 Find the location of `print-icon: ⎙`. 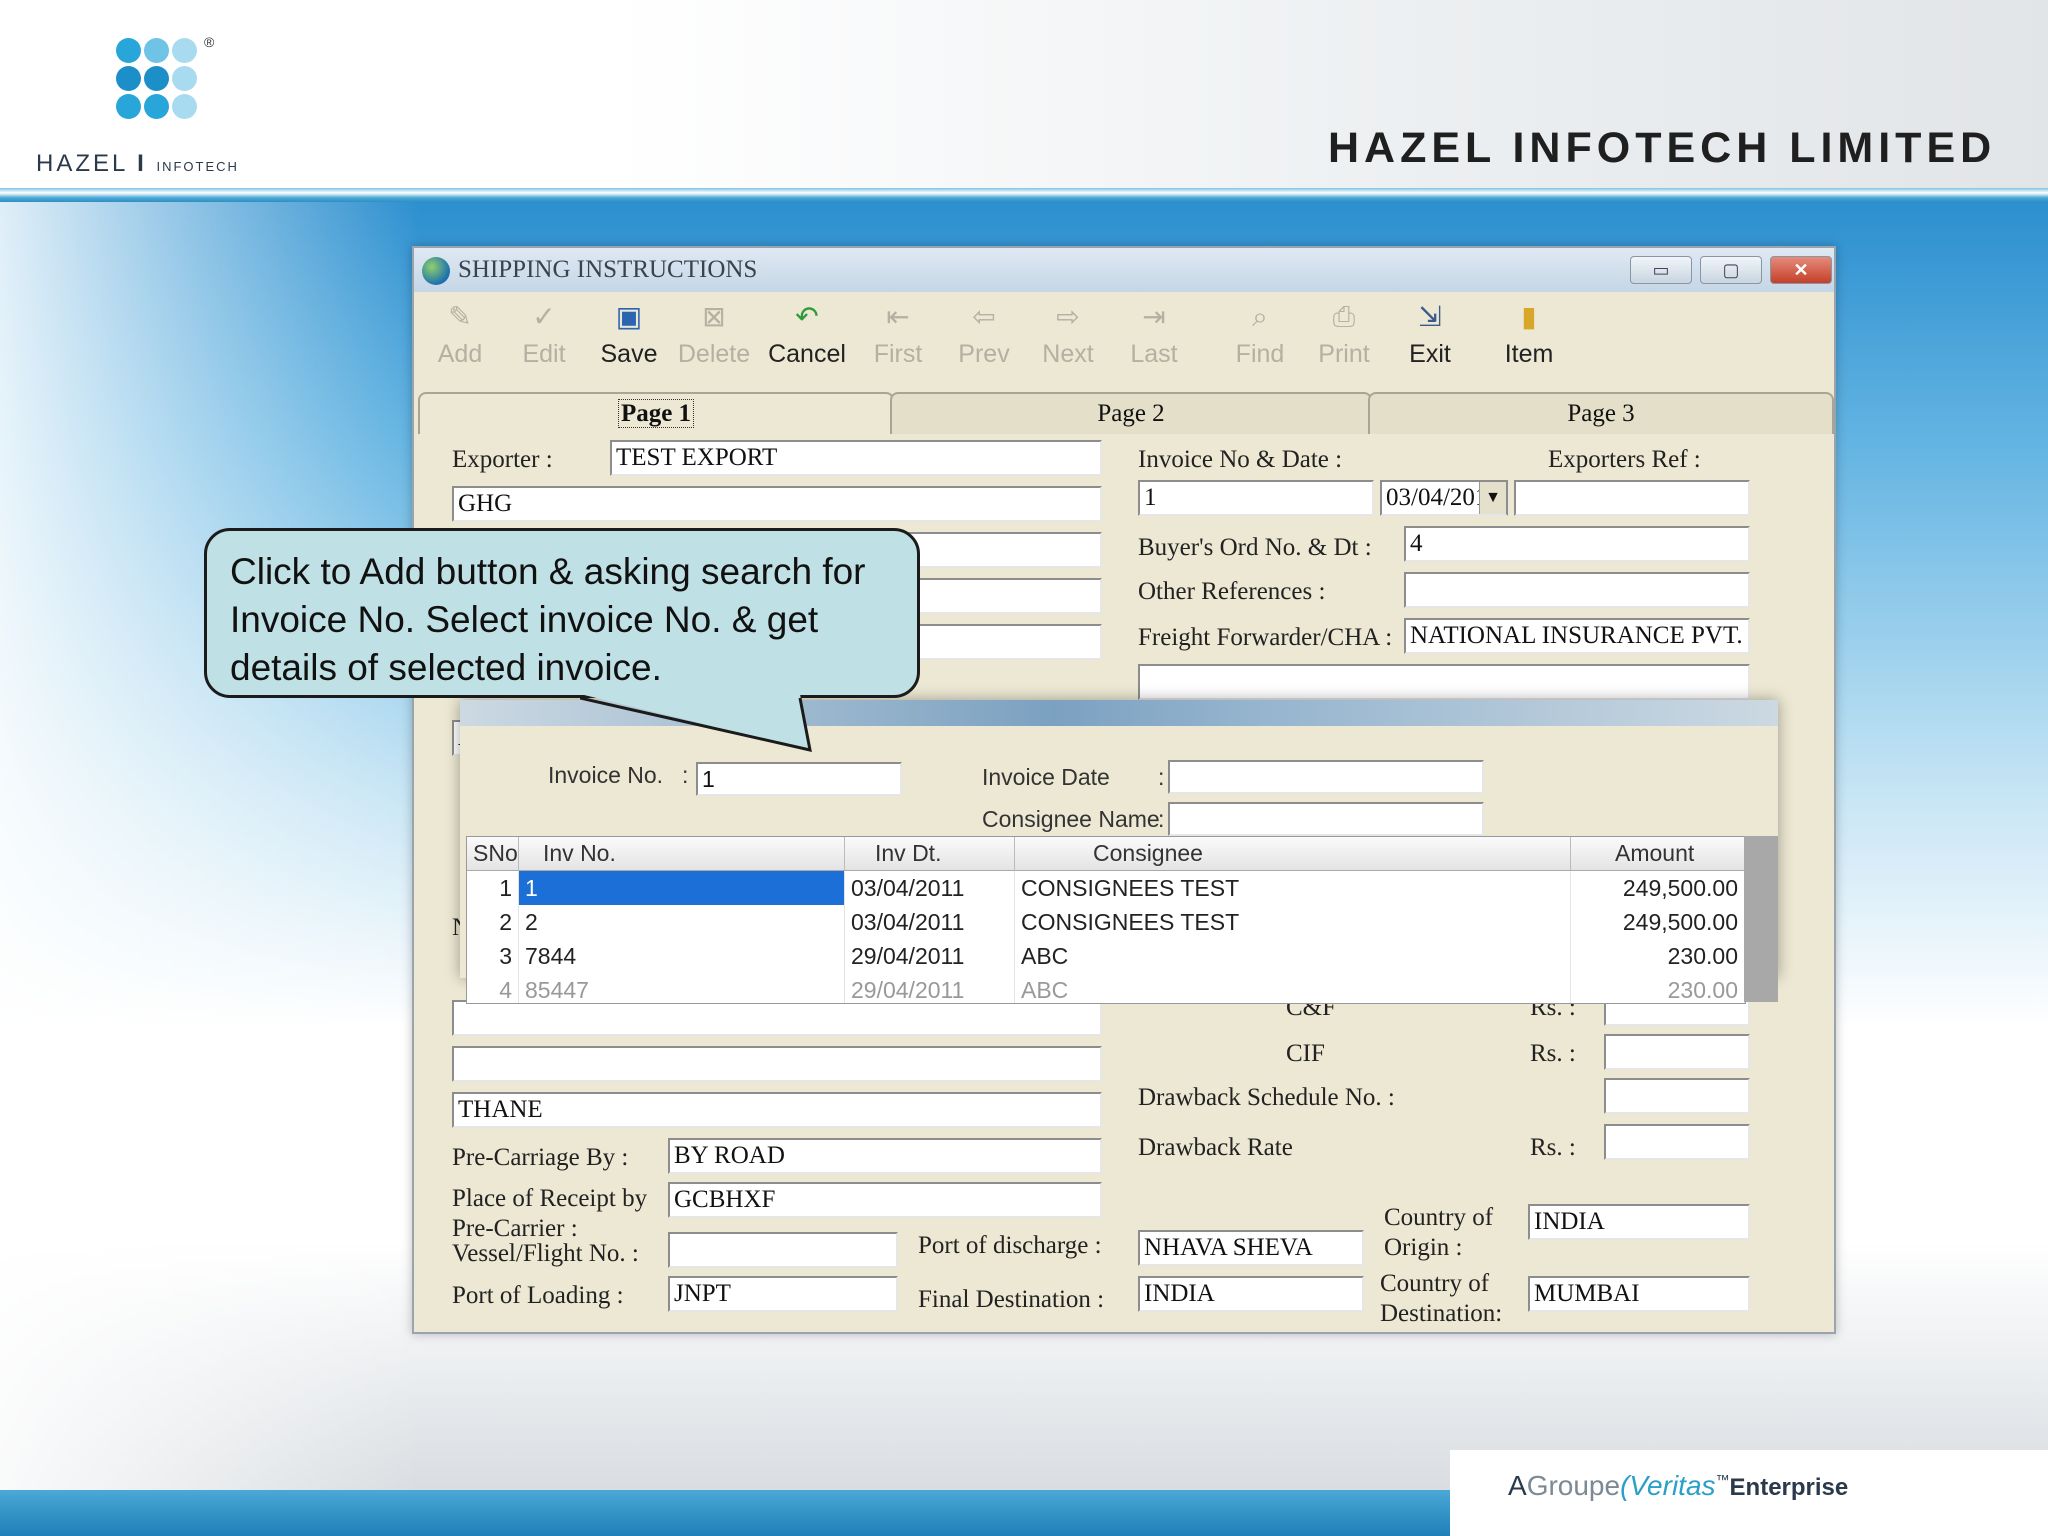

print-icon: ⎙ is located at coordinates (1344, 316).